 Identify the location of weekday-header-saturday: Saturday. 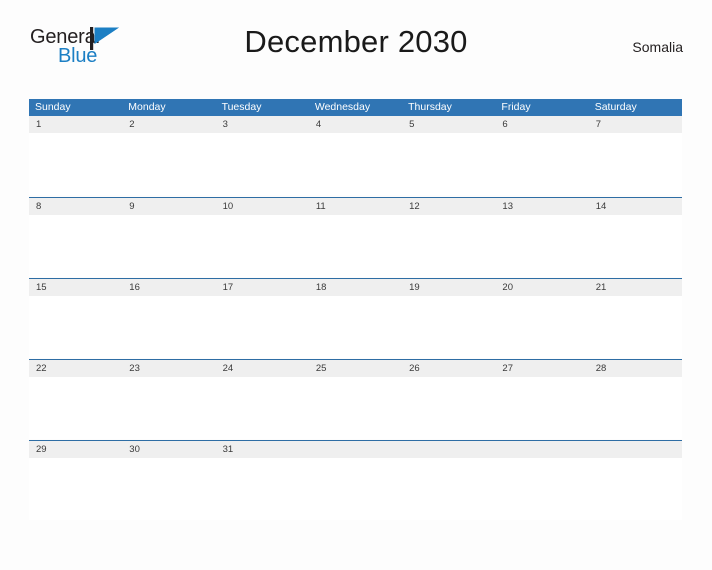
(615, 107).